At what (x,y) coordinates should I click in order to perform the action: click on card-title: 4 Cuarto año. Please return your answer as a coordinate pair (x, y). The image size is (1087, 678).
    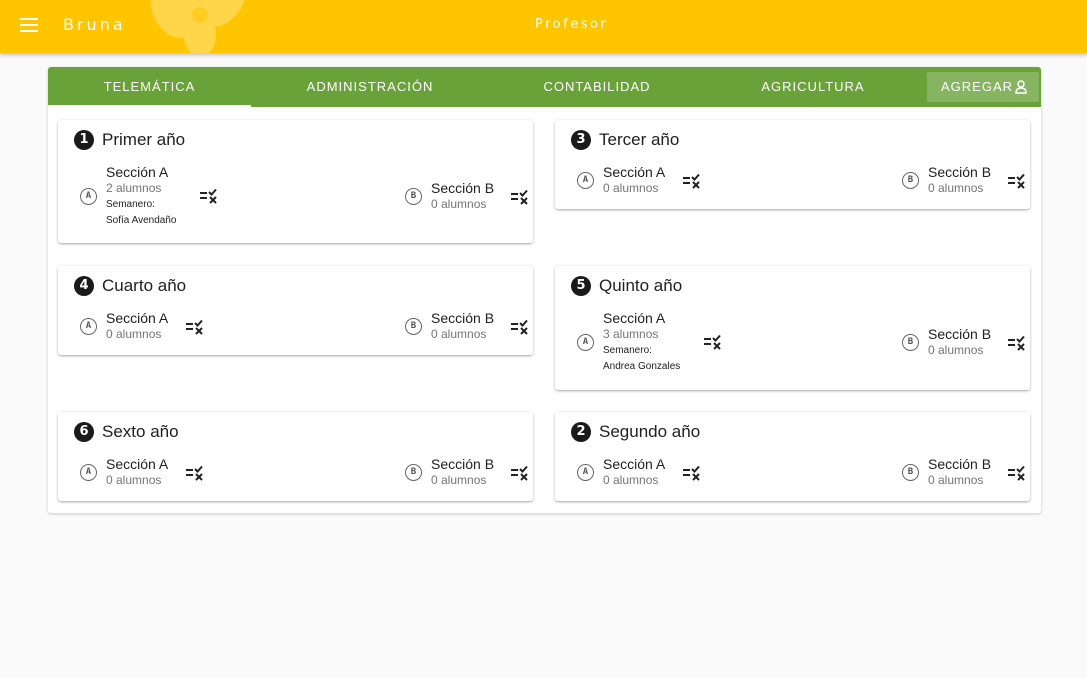
    Looking at the image, I should click on (130, 286).